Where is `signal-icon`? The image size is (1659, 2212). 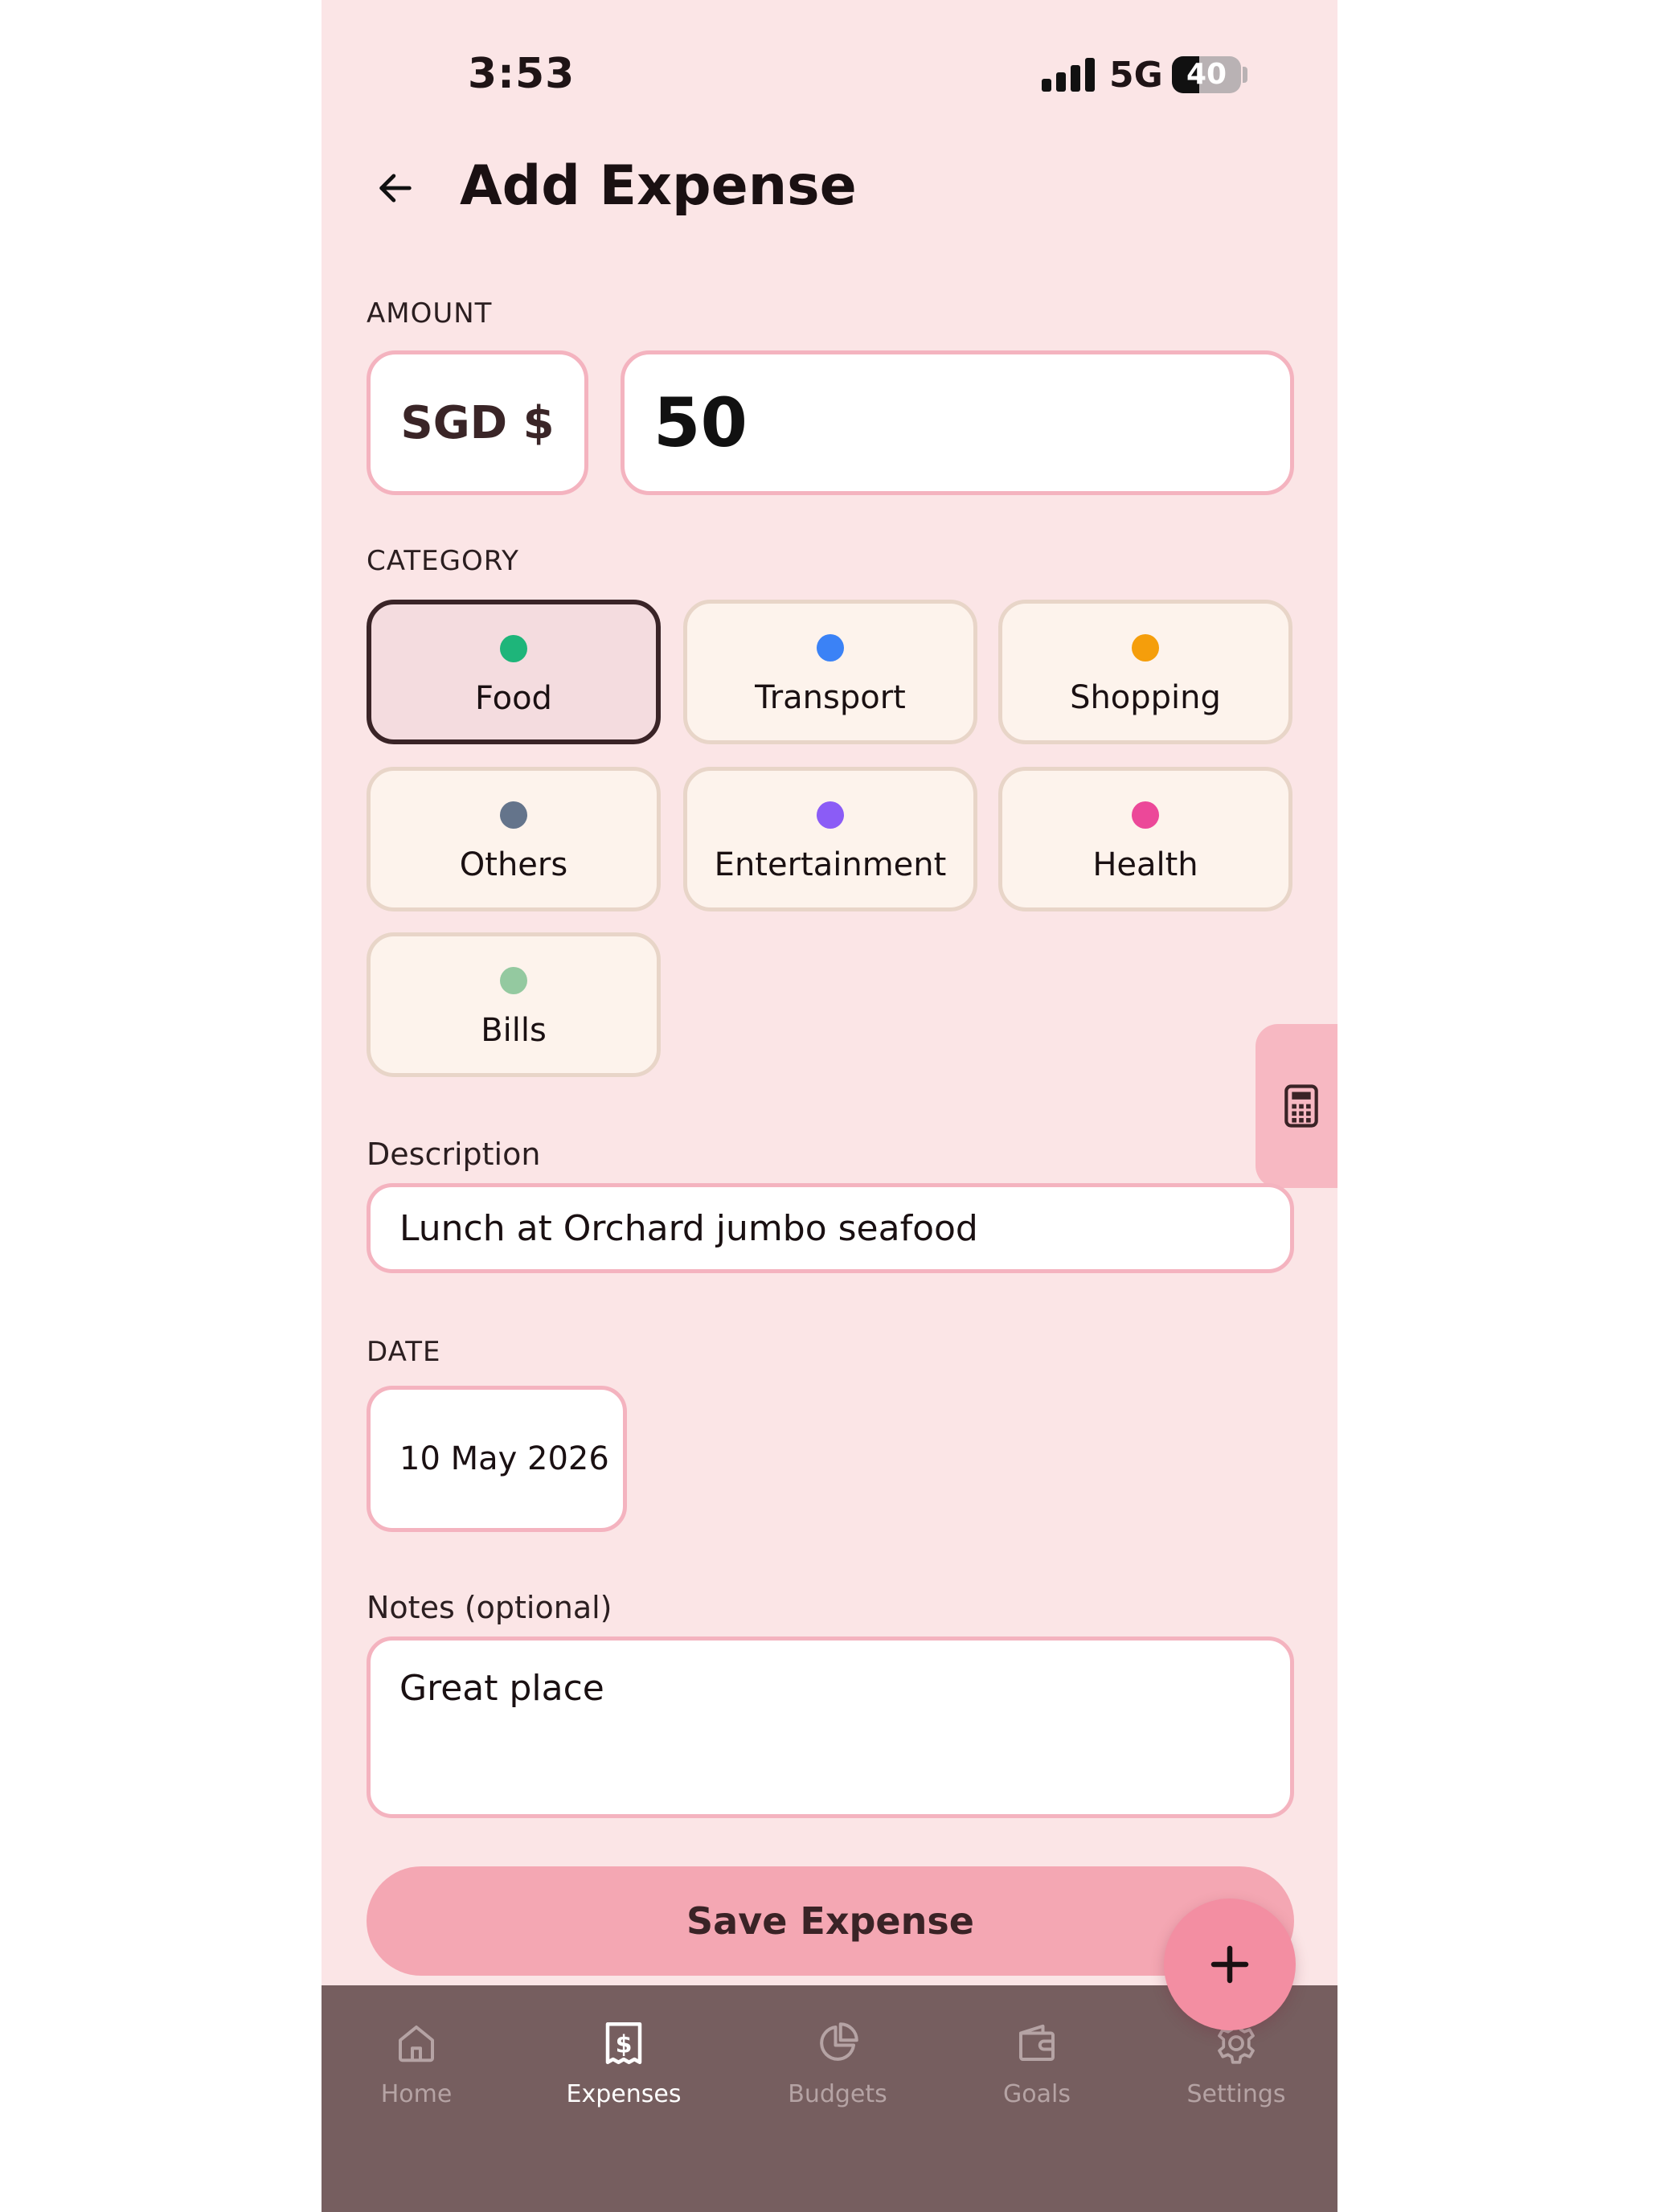
signal-icon is located at coordinates (1068, 75).